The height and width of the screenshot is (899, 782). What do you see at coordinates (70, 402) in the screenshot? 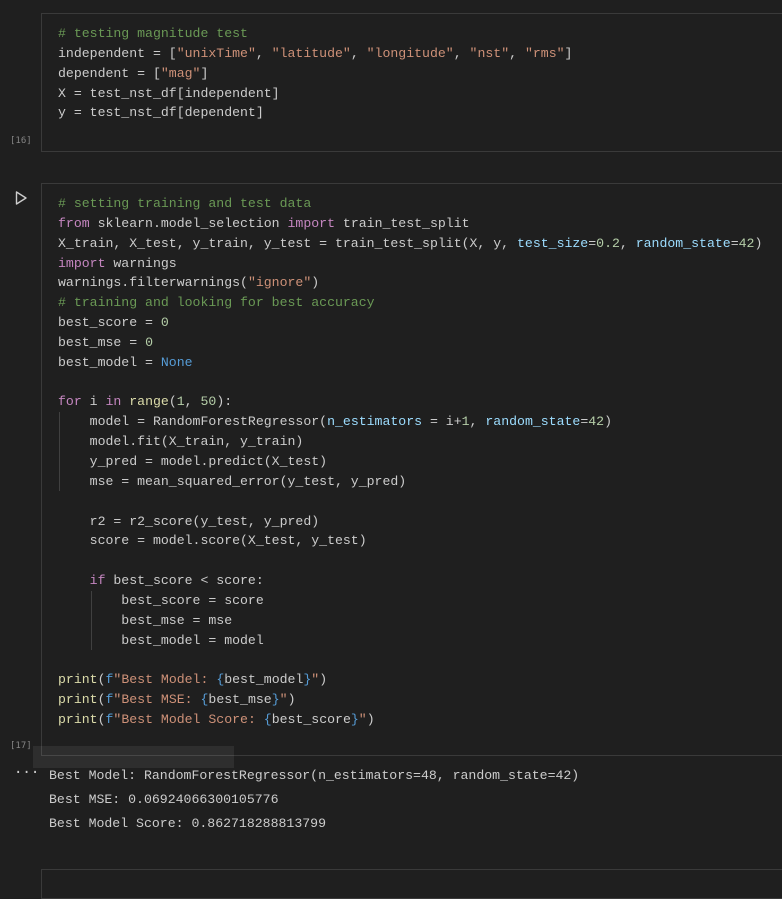
I see `code-token: for` at bounding box center [70, 402].